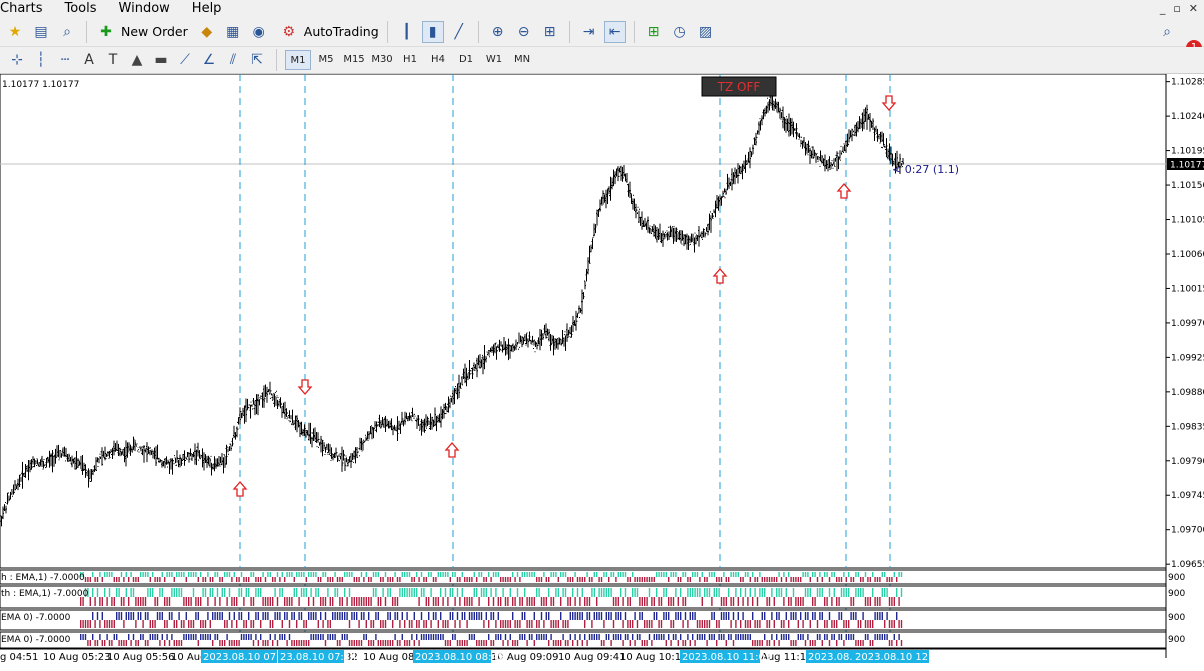 Image resolution: width=1204 pixels, height=671 pixels. Describe the element at coordinates (113, 60) in the screenshot. I see `text-label-icon: T` at that location.